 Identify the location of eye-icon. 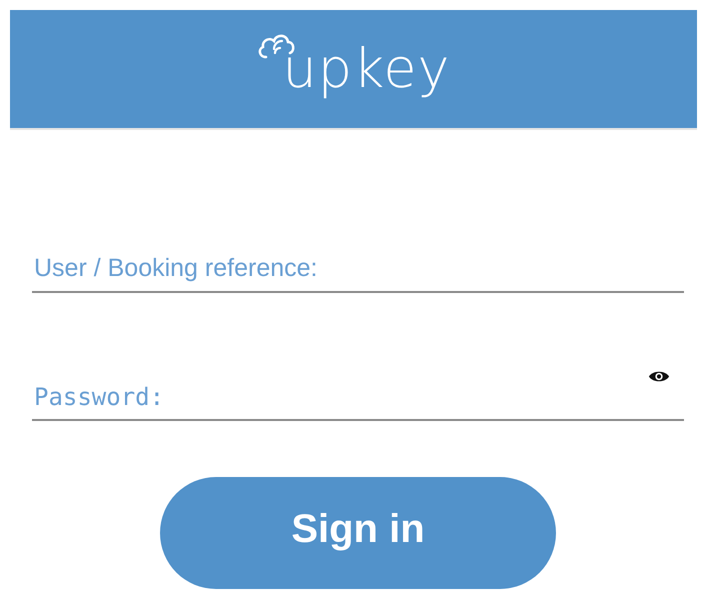
(659, 376).